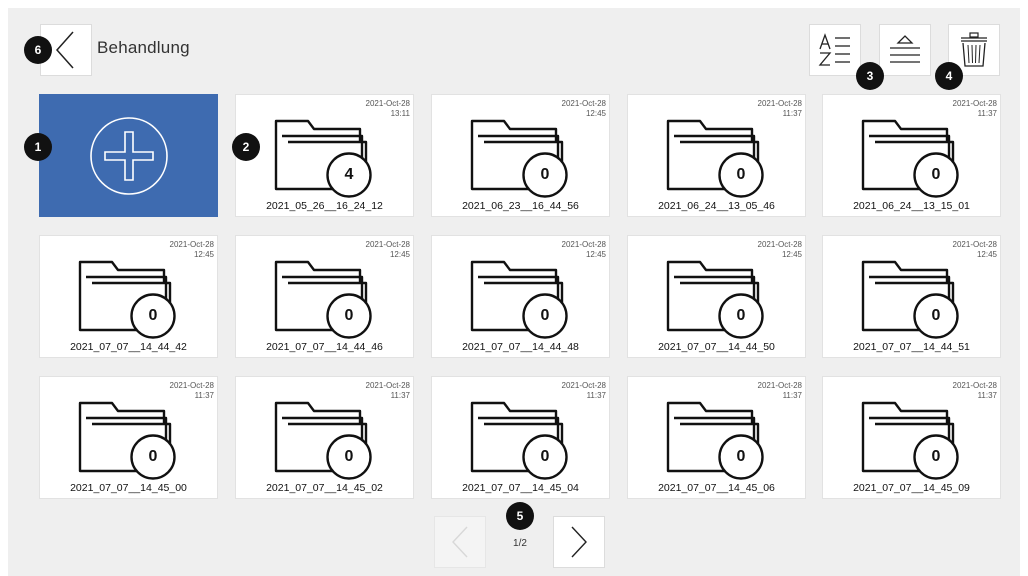  What do you see at coordinates (974, 49) in the screenshot?
I see `trash-icon` at bounding box center [974, 49].